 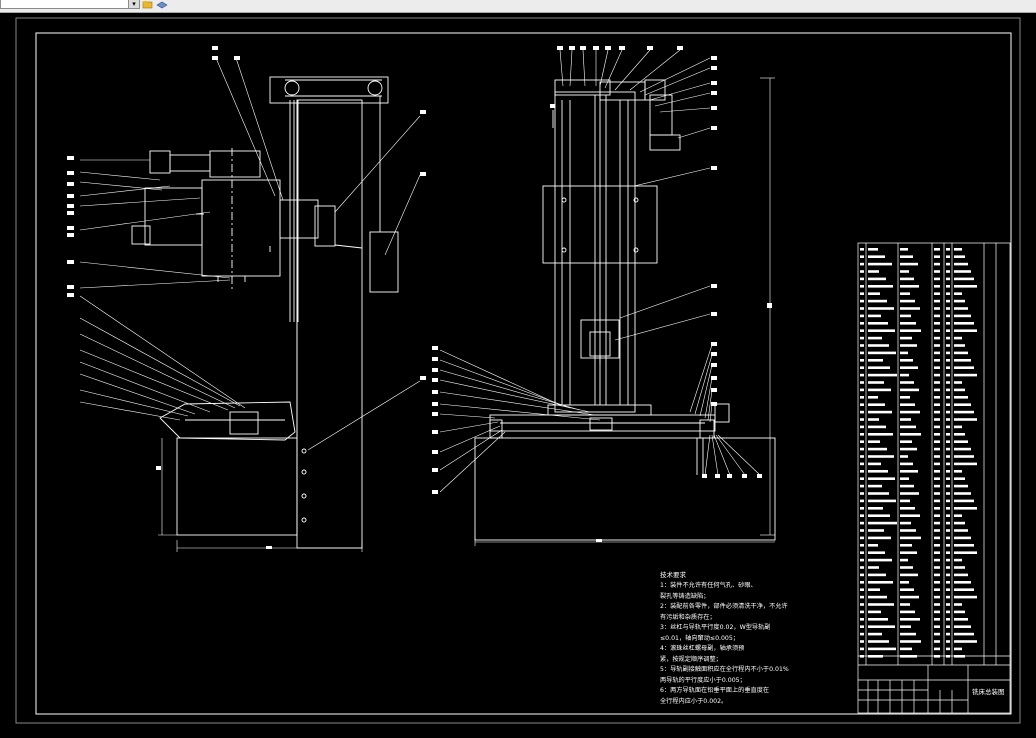 I want to click on layers-icon, so click(x=162, y=4).